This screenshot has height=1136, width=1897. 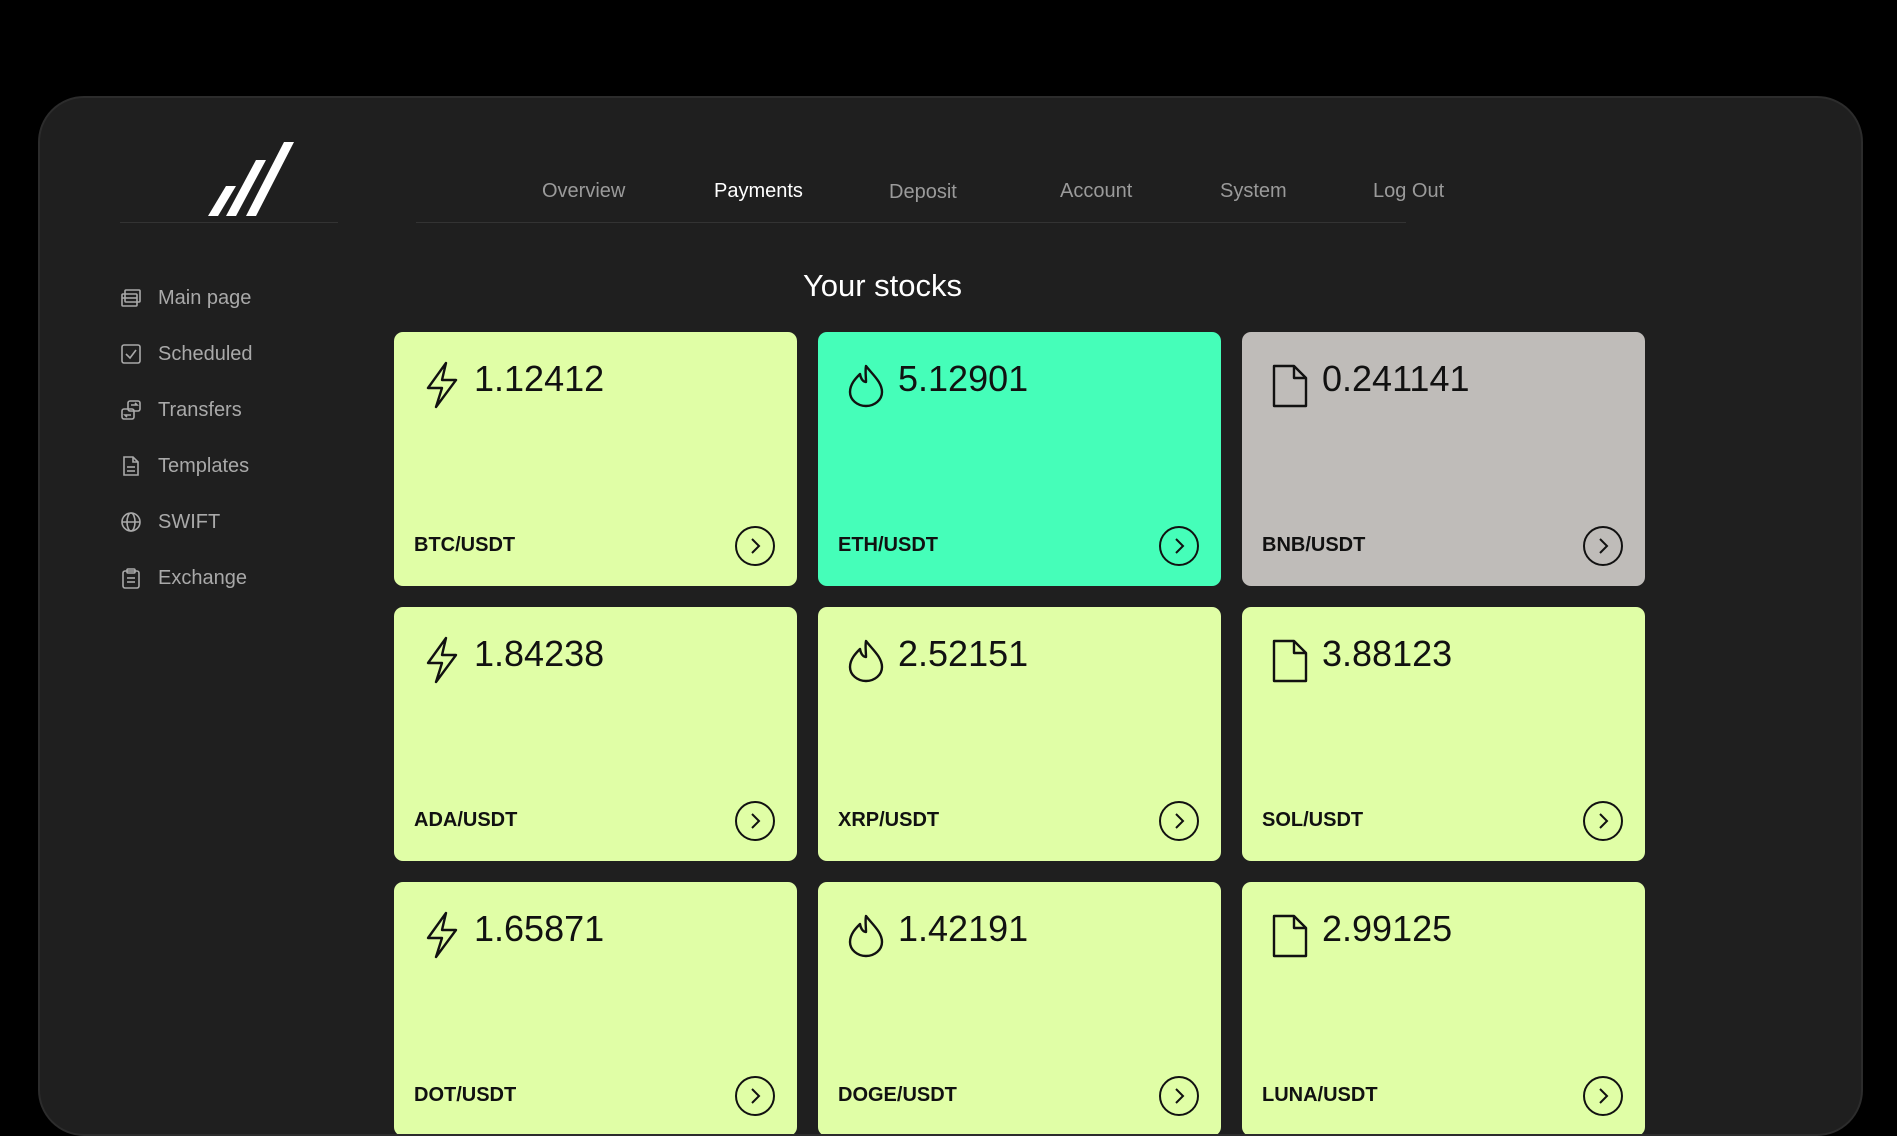 What do you see at coordinates (1019, 459) in the screenshot?
I see `stock-card-eth-usdt: 5.12901 ETH/USDT` at bounding box center [1019, 459].